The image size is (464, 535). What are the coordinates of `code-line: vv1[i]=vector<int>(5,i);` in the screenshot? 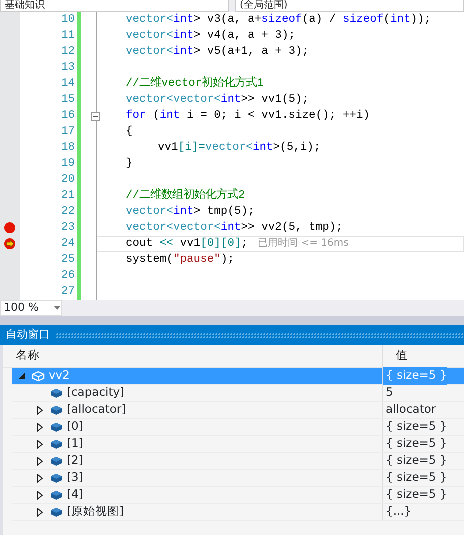 It's located at (239, 148).